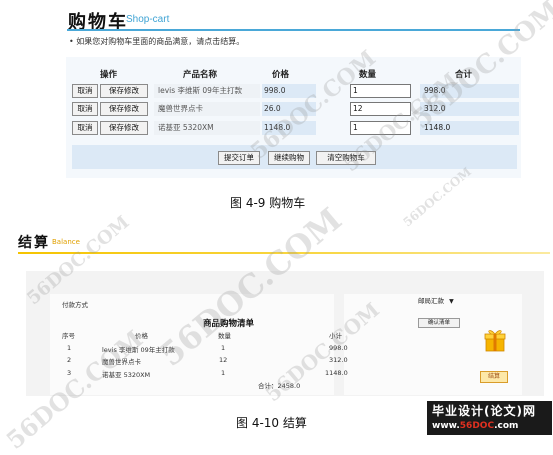 Image resolution: width=553 pixels, height=455 pixels. Describe the element at coordinates (284, 253) in the screenshot. I see `checkout-title-divider` at that location.